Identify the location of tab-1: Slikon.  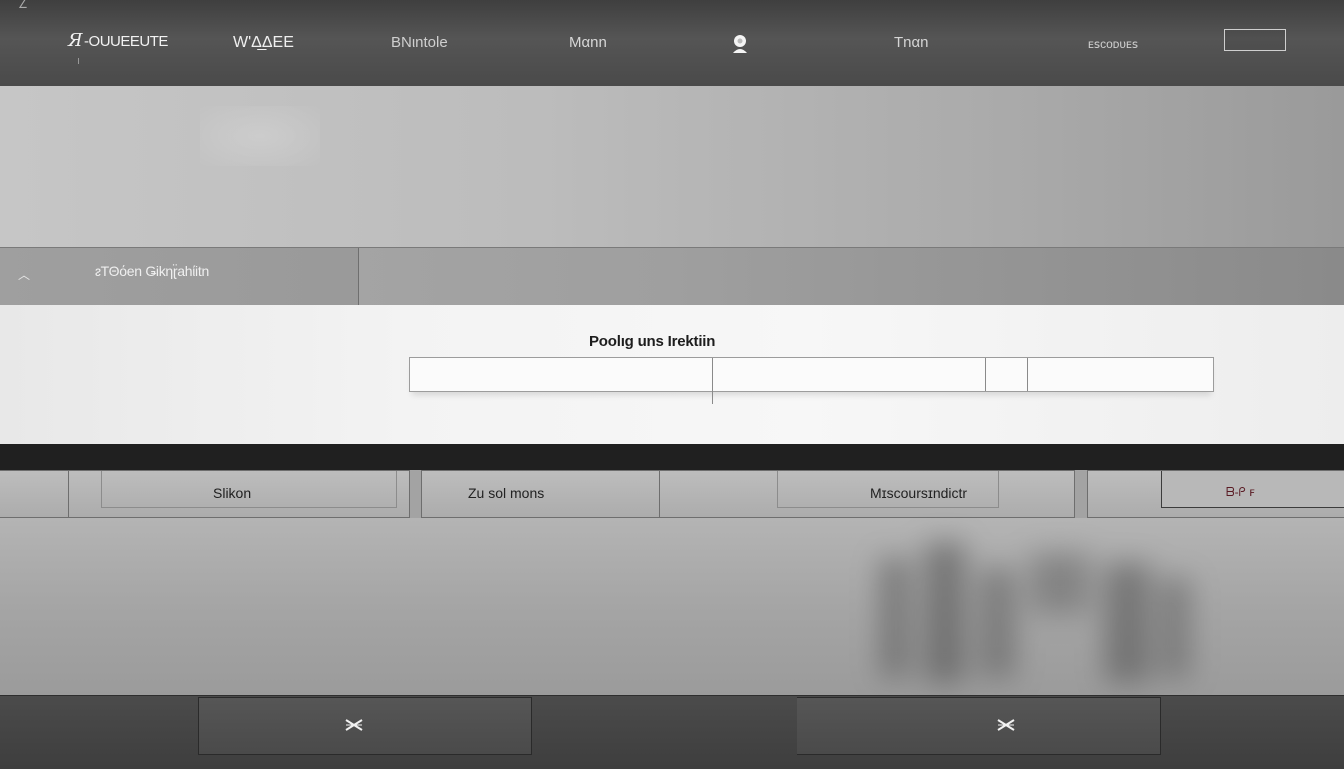
(239, 494).